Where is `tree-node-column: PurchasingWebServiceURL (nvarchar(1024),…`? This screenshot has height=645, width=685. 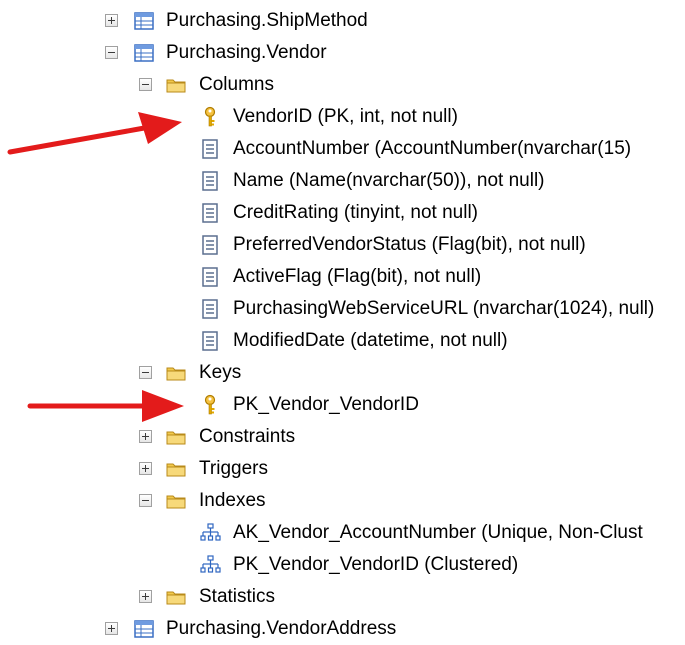 tree-node-column: PurchasingWebServiceURL (nvarchar(1024),… is located at coordinates (342, 309).